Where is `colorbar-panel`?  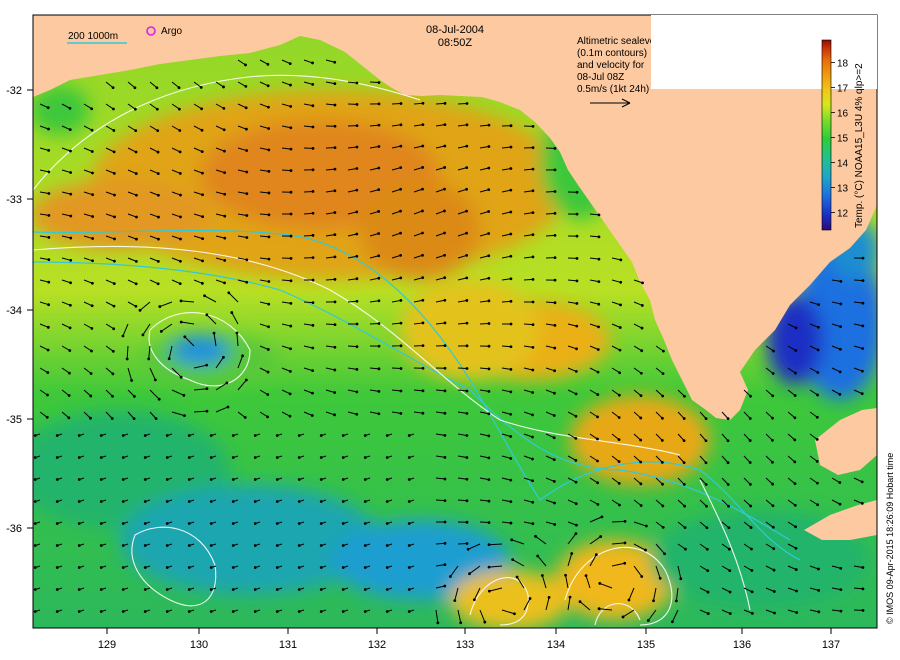 colorbar-panel is located at coordinates (764, 52).